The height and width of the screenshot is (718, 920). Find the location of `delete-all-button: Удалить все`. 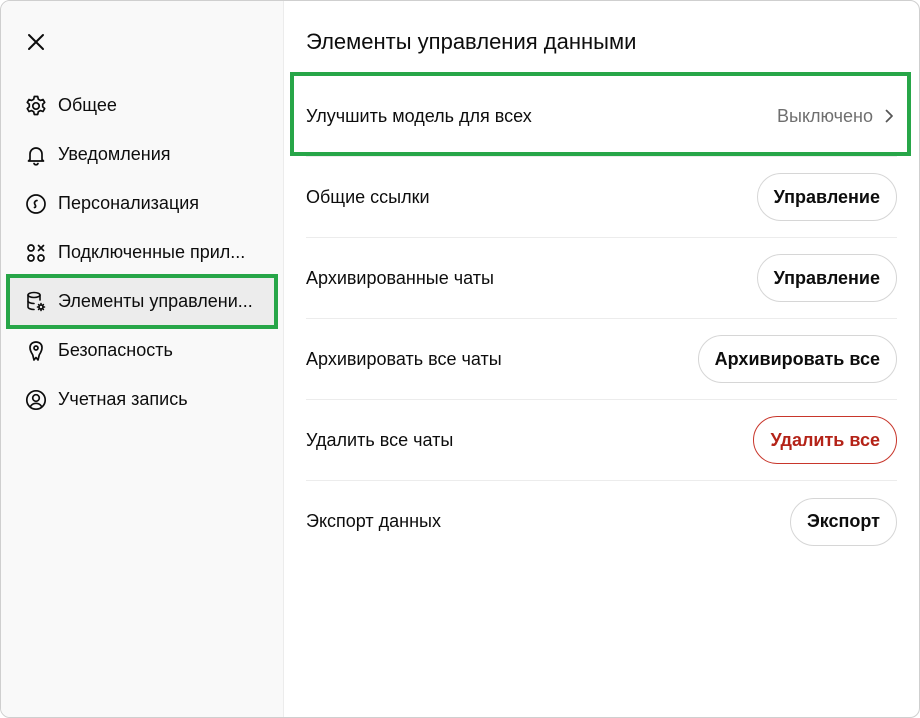

delete-all-button: Удалить все is located at coordinates (825, 440).